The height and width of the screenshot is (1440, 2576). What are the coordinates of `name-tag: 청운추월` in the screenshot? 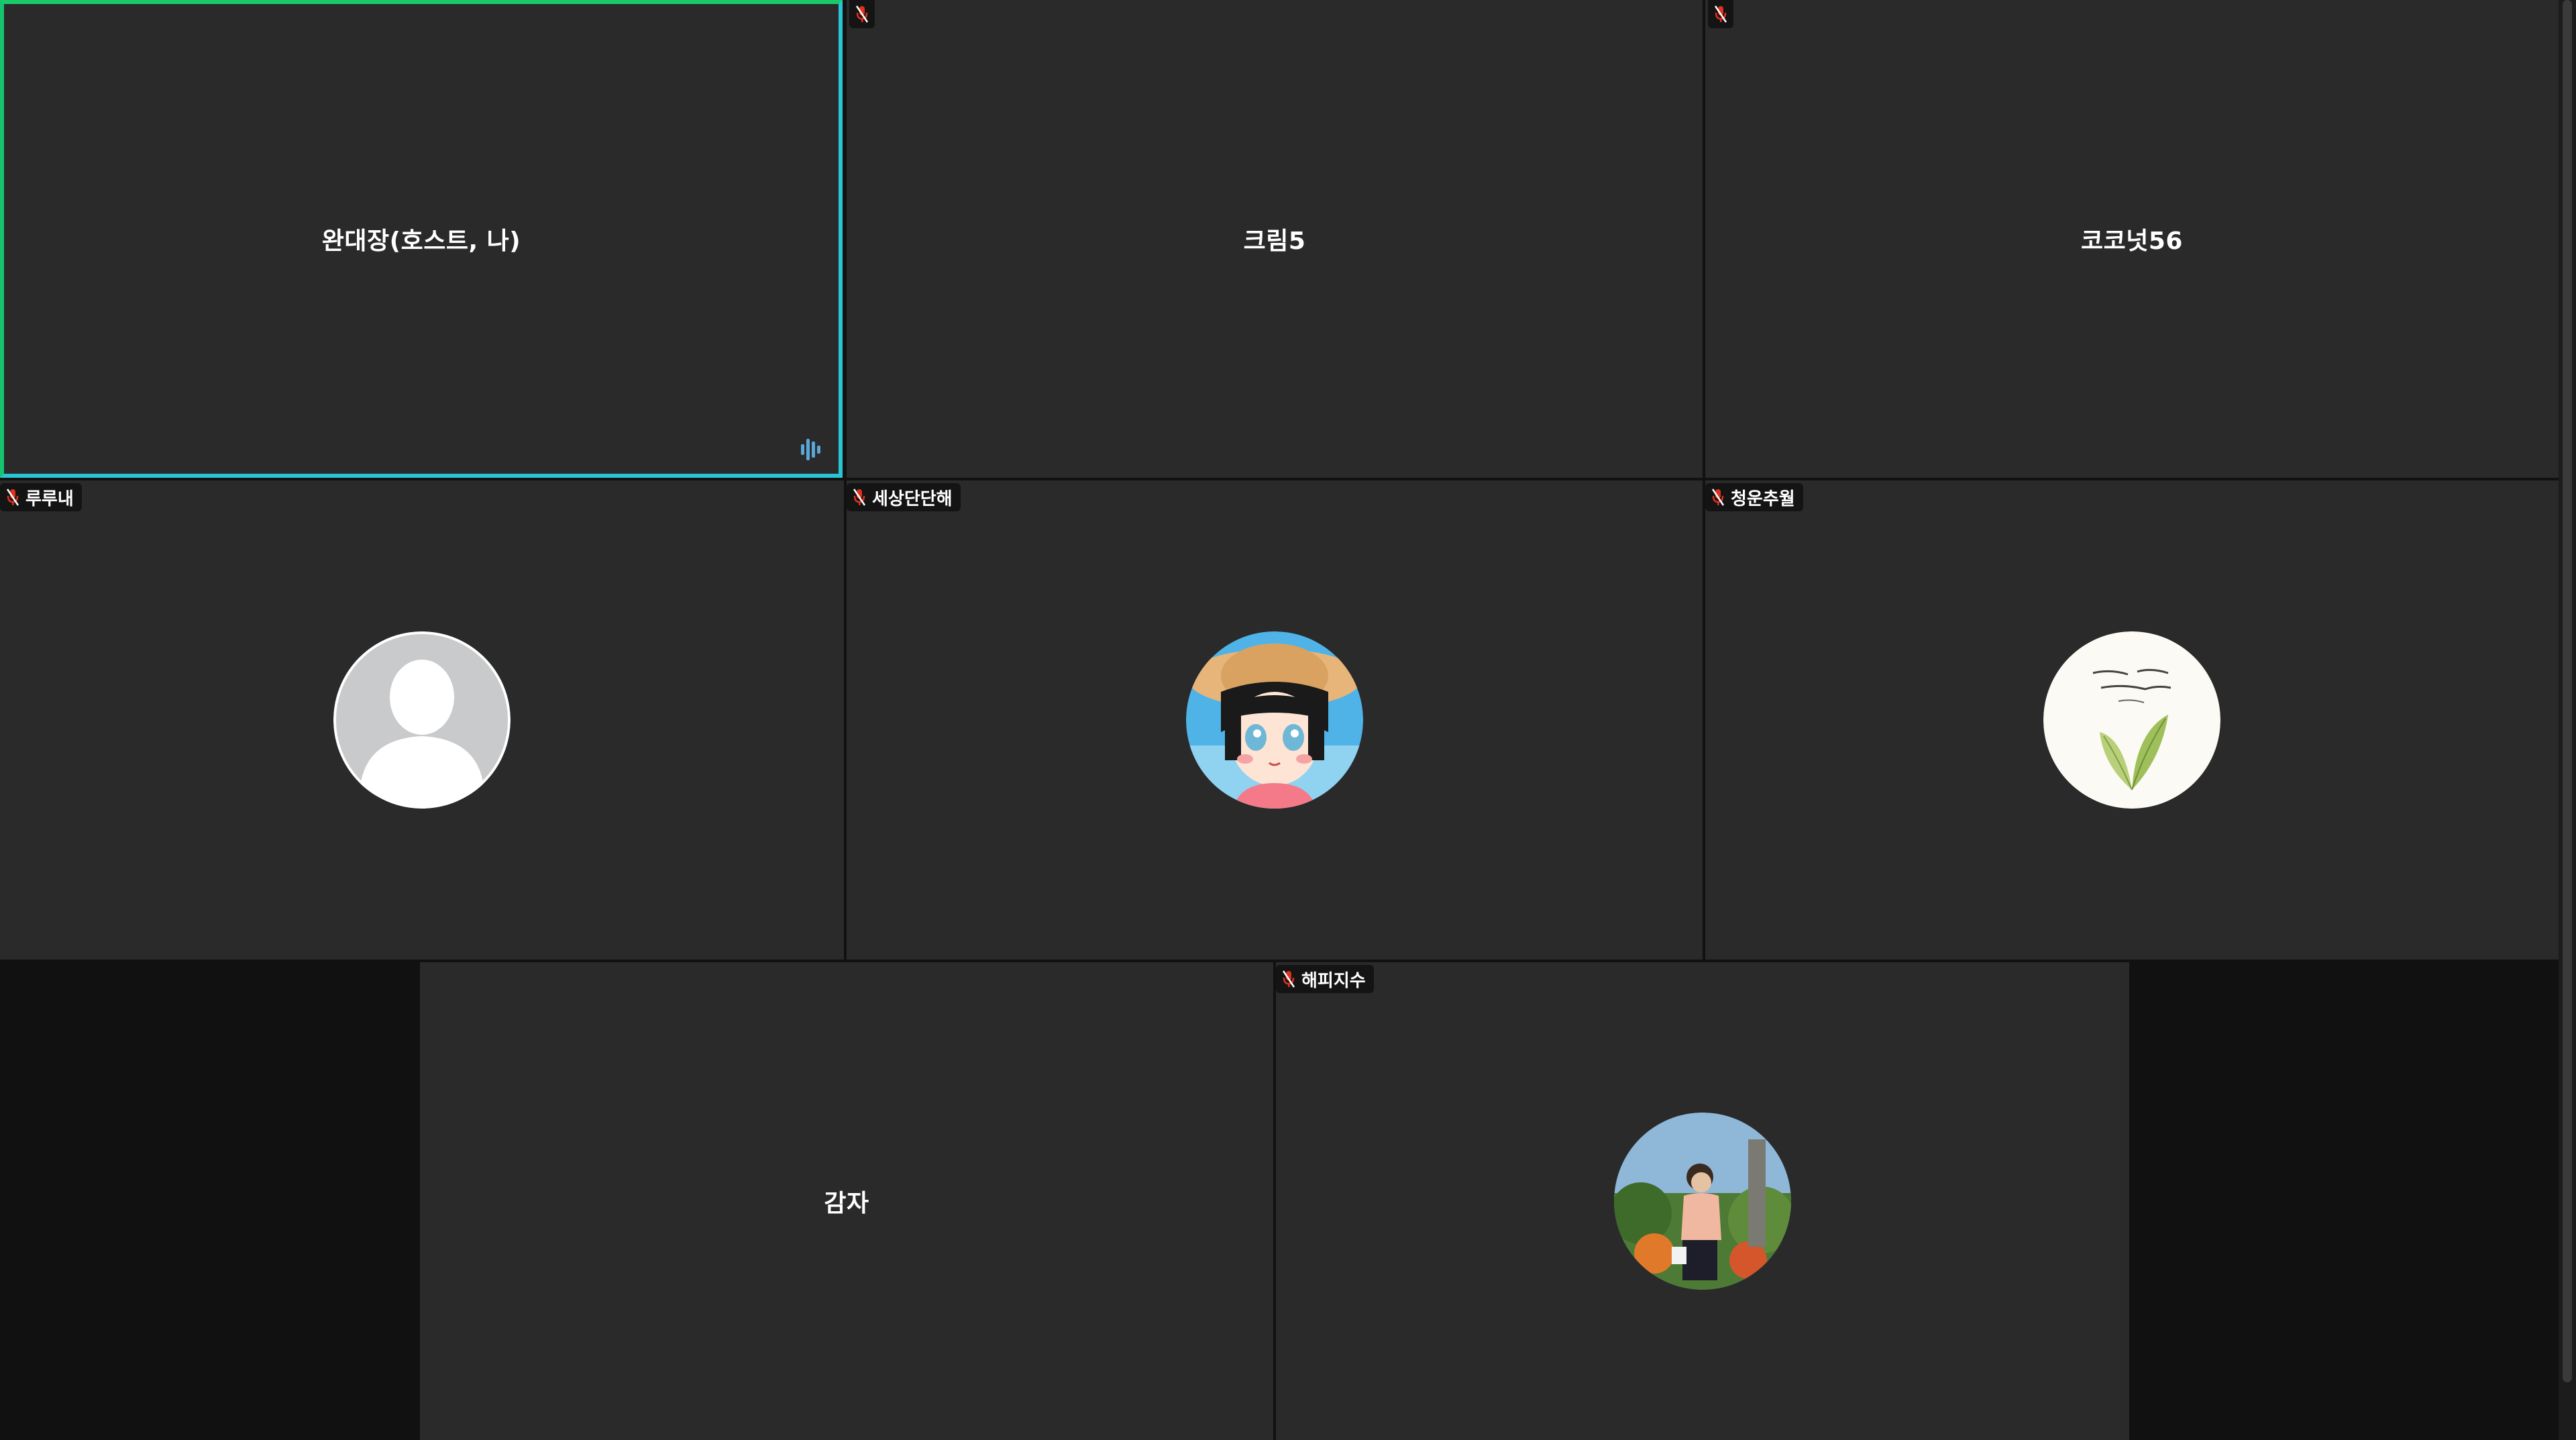 It's located at (1754, 497).